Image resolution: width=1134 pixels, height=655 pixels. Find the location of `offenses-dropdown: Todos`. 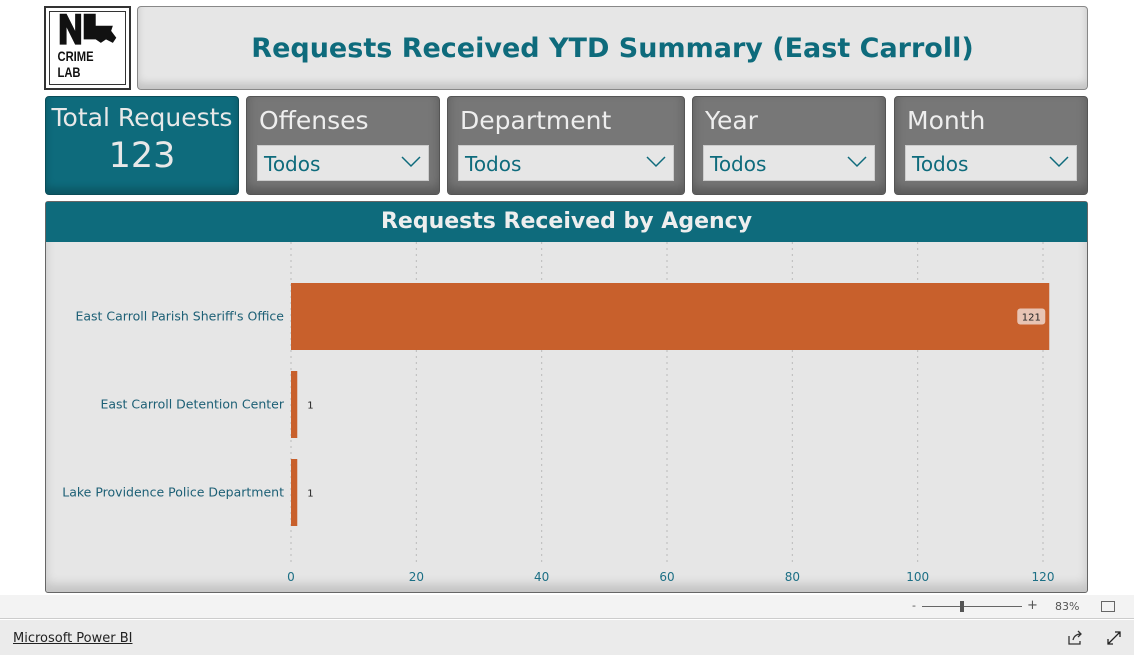

offenses-dropdown: Todos is located at coordinates (343, 163).